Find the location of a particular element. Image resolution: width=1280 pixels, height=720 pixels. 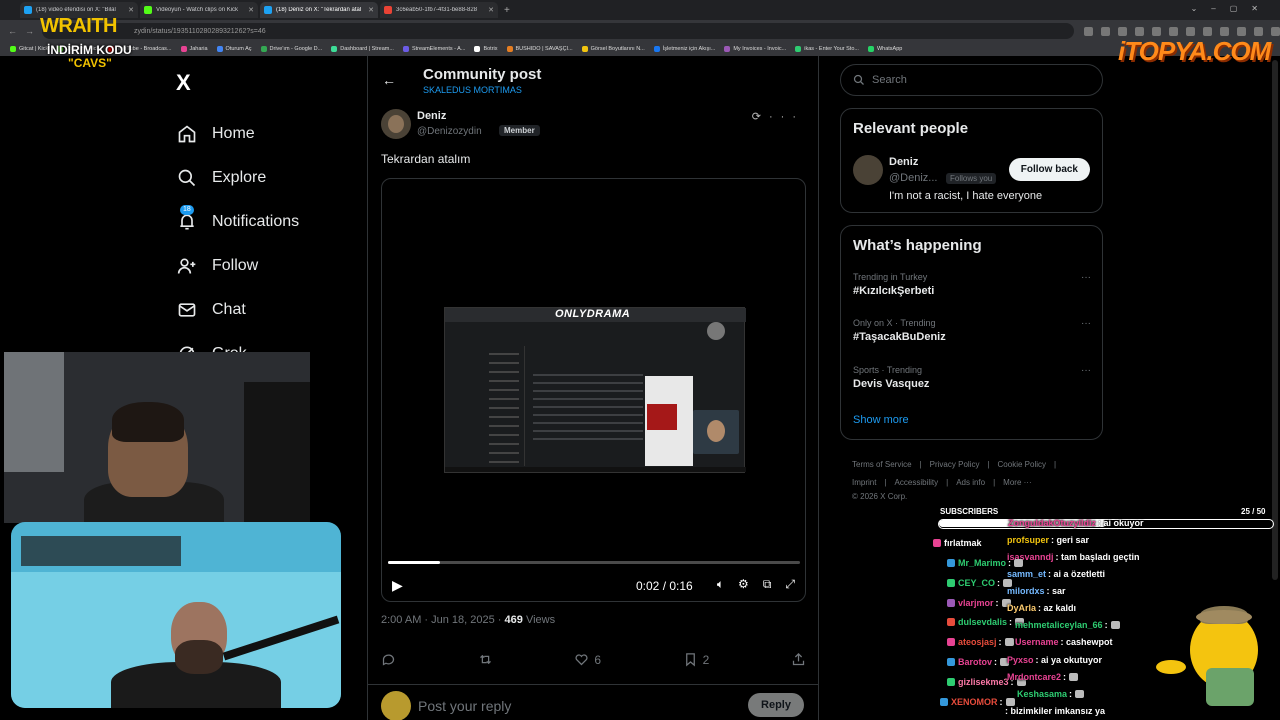

bookmark-icon is located at coordinates (690, 660).